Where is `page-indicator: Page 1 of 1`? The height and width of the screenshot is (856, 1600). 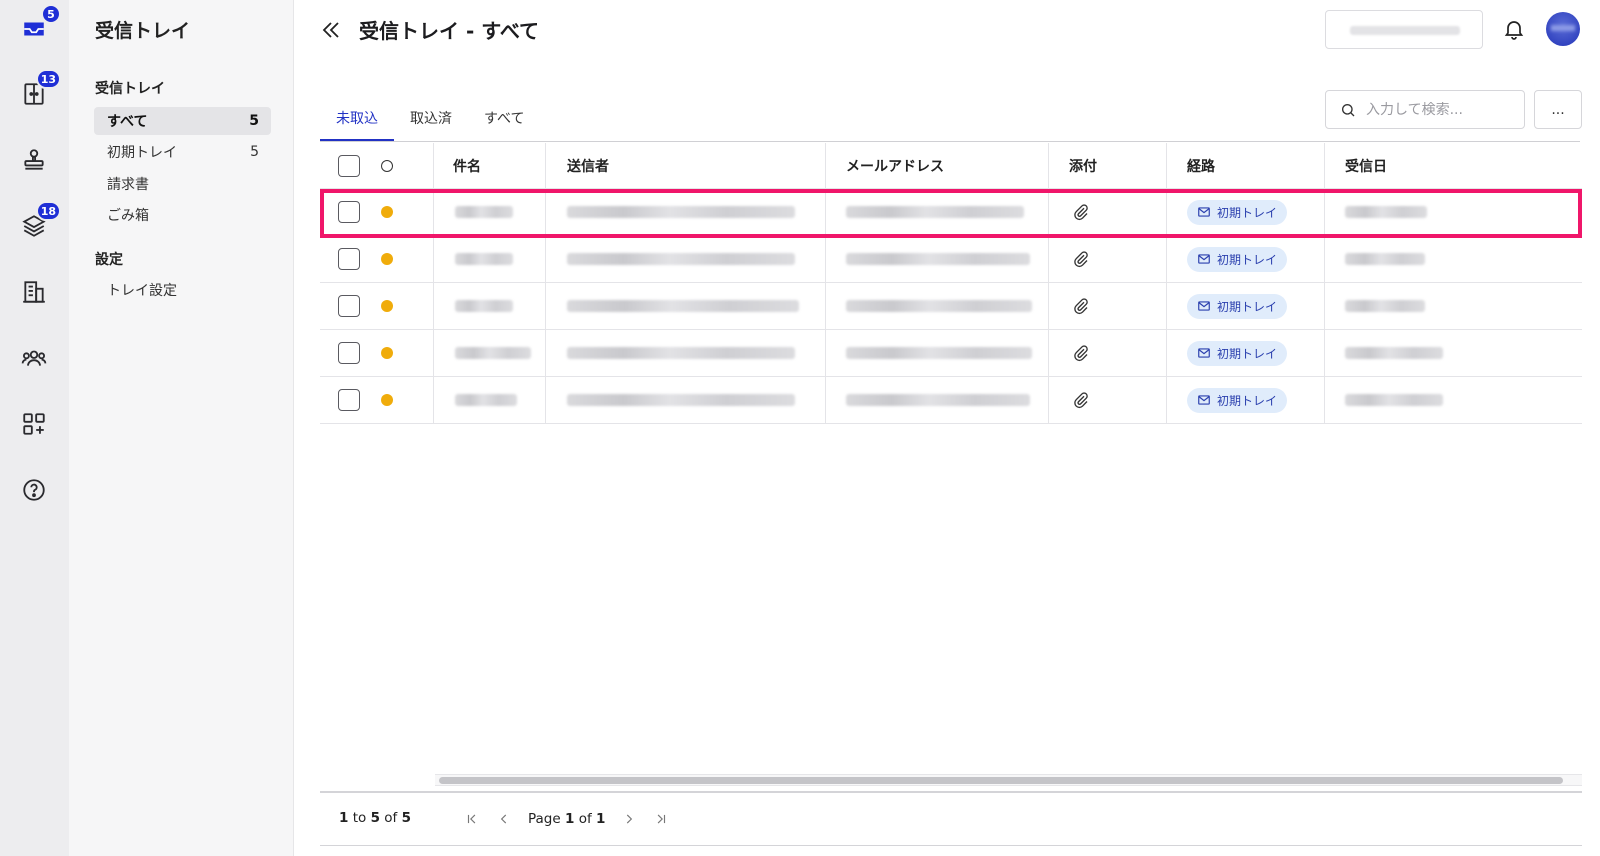 page-indicator: Page 1 of 1 is located at coordinates (567, 819).